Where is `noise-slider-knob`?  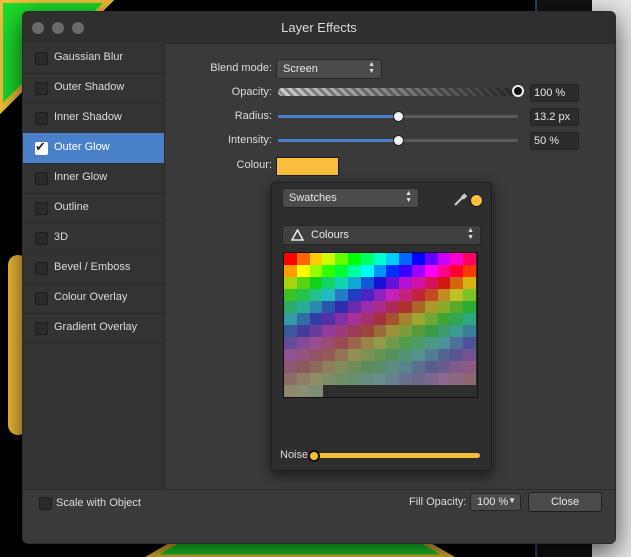
noise-slider-knob is located at coordinates (314, 456).